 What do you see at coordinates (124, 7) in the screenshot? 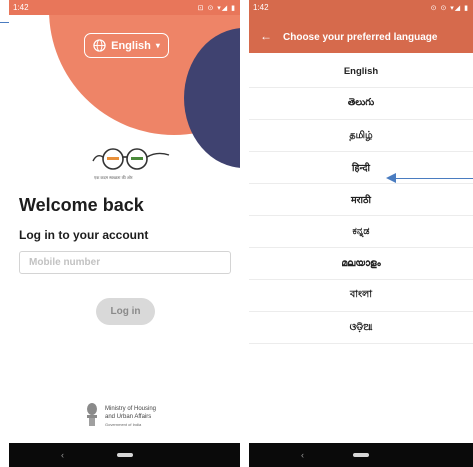
I see `status-bar: 1:42 ⊡ ⊙ ▾◢ ▮` at bounding box center [124, 7].